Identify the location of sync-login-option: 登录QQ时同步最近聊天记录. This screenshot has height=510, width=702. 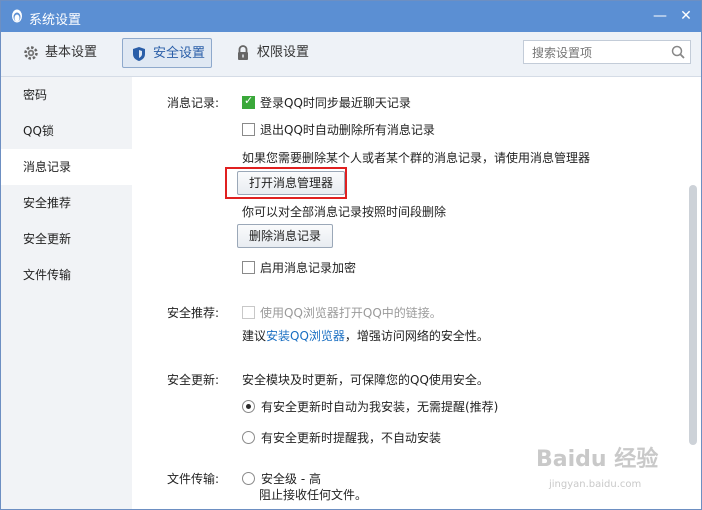
(326, 102).